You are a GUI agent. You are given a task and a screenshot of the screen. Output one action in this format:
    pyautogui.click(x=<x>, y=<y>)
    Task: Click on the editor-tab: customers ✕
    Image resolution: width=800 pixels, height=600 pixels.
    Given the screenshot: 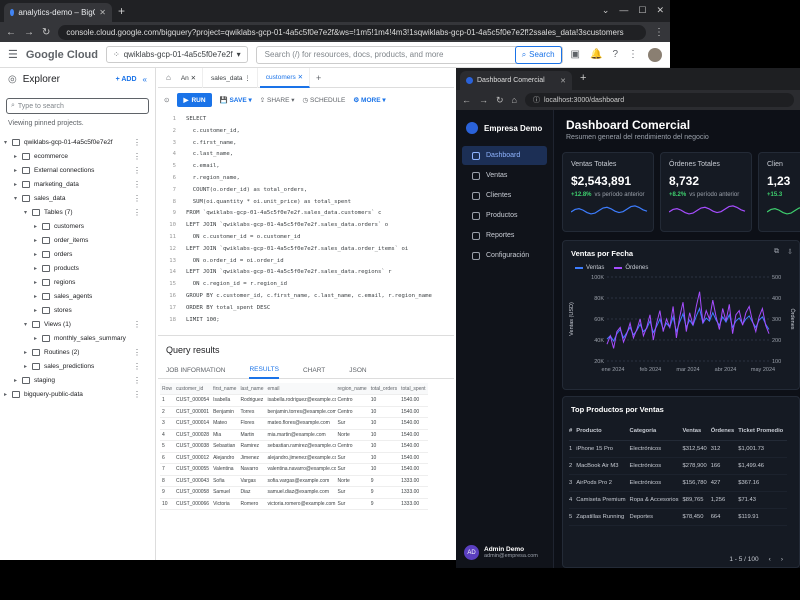 What is the action you would take?
    pyautogui.click(x=285, y=77)
    